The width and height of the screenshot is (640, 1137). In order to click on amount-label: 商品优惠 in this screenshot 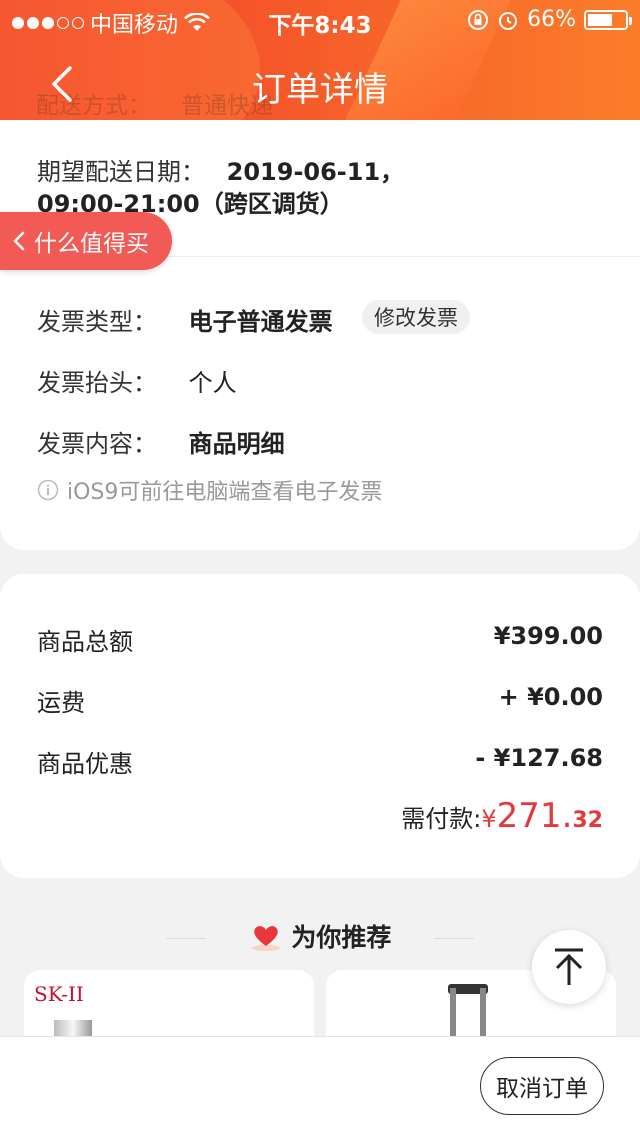, I will do `click(85, 764)`.